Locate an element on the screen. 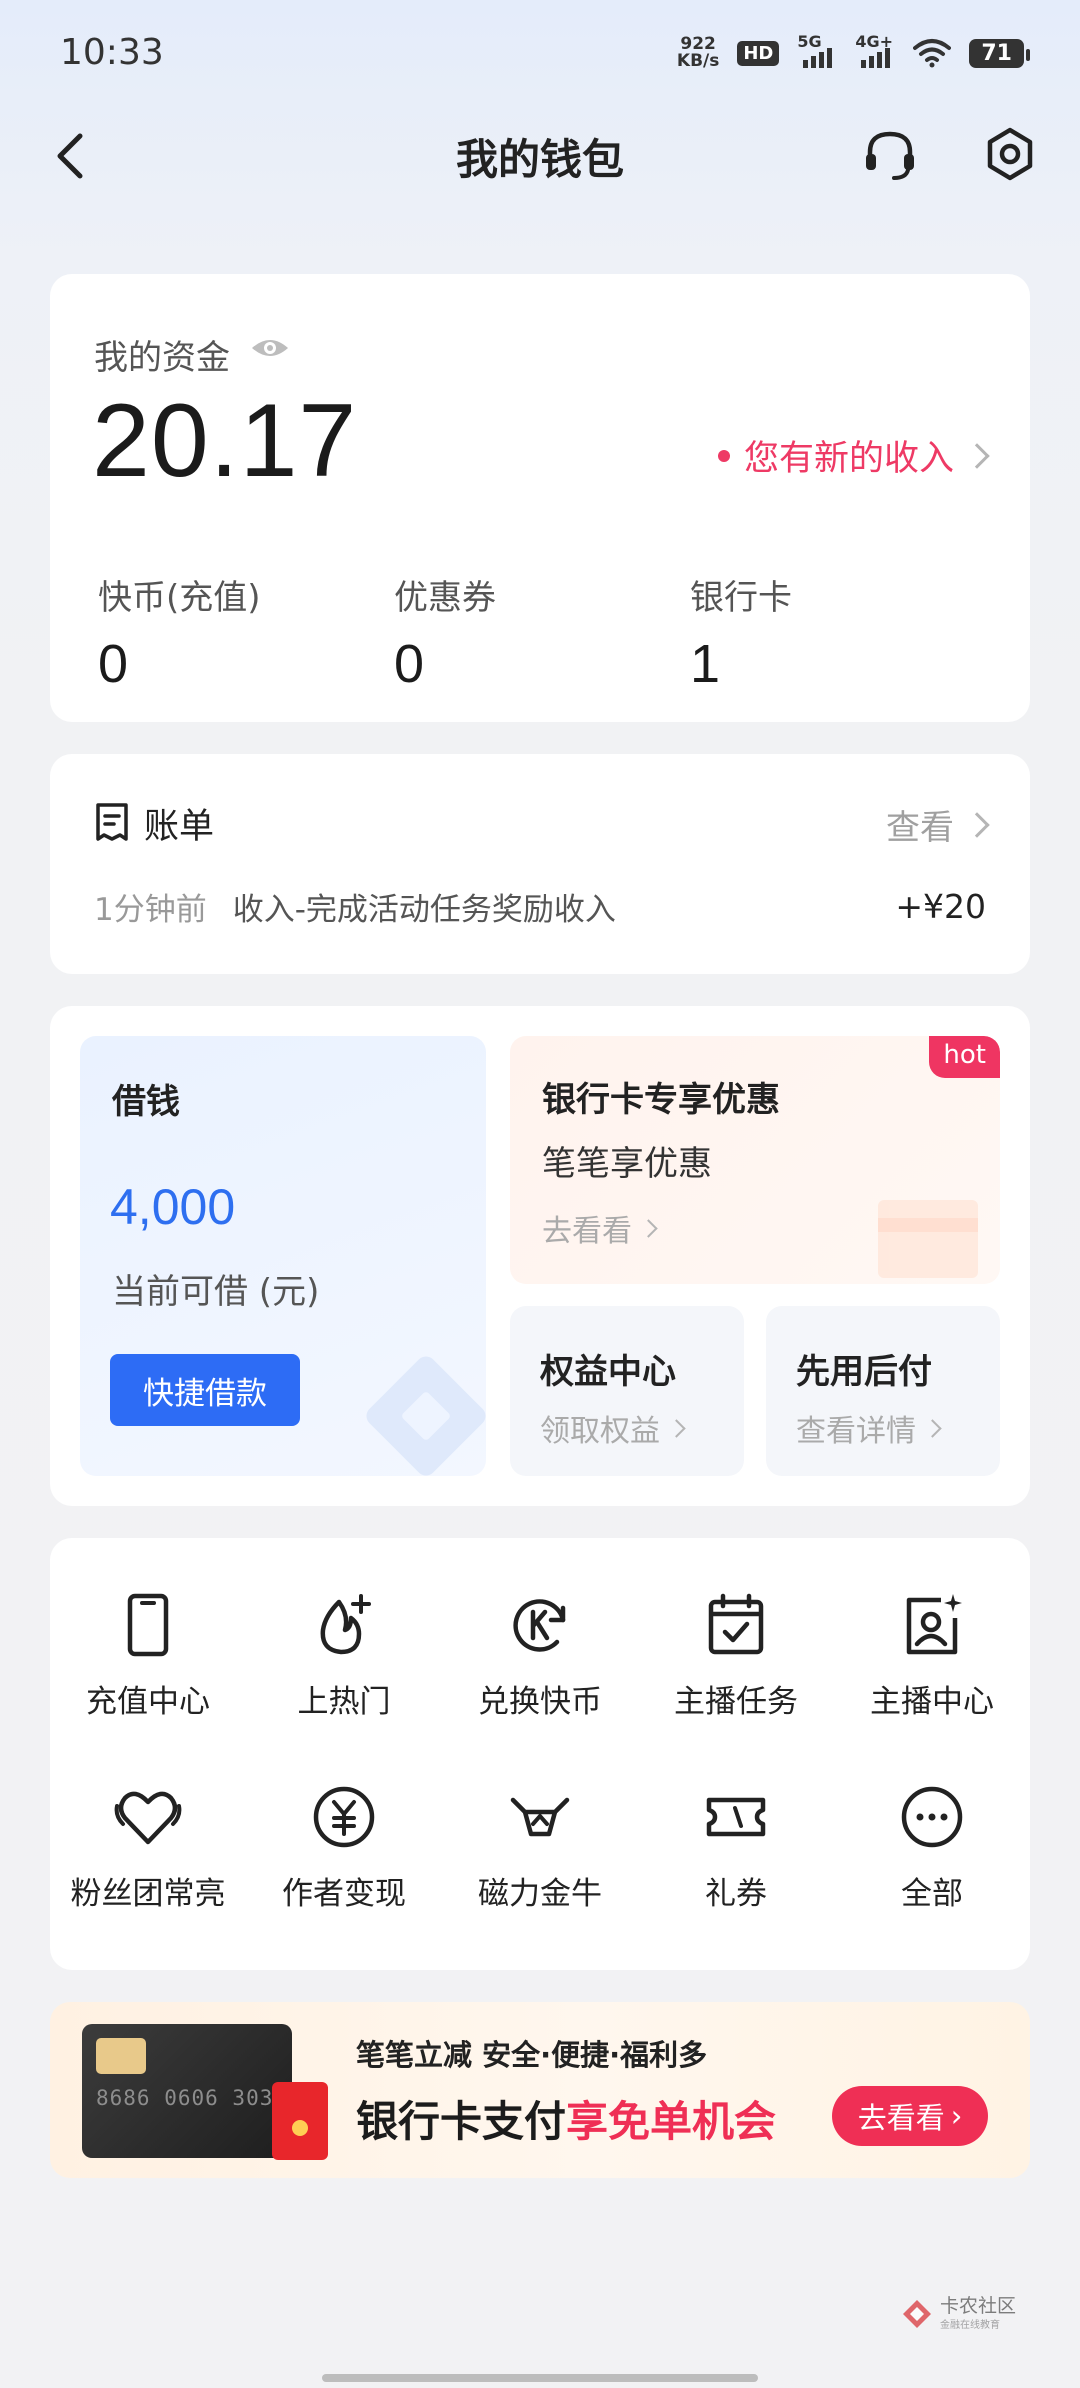 The width and height of the screenshot is (1080, 2388). bill-amount: +¥20 is located at coordinates (940, 906).